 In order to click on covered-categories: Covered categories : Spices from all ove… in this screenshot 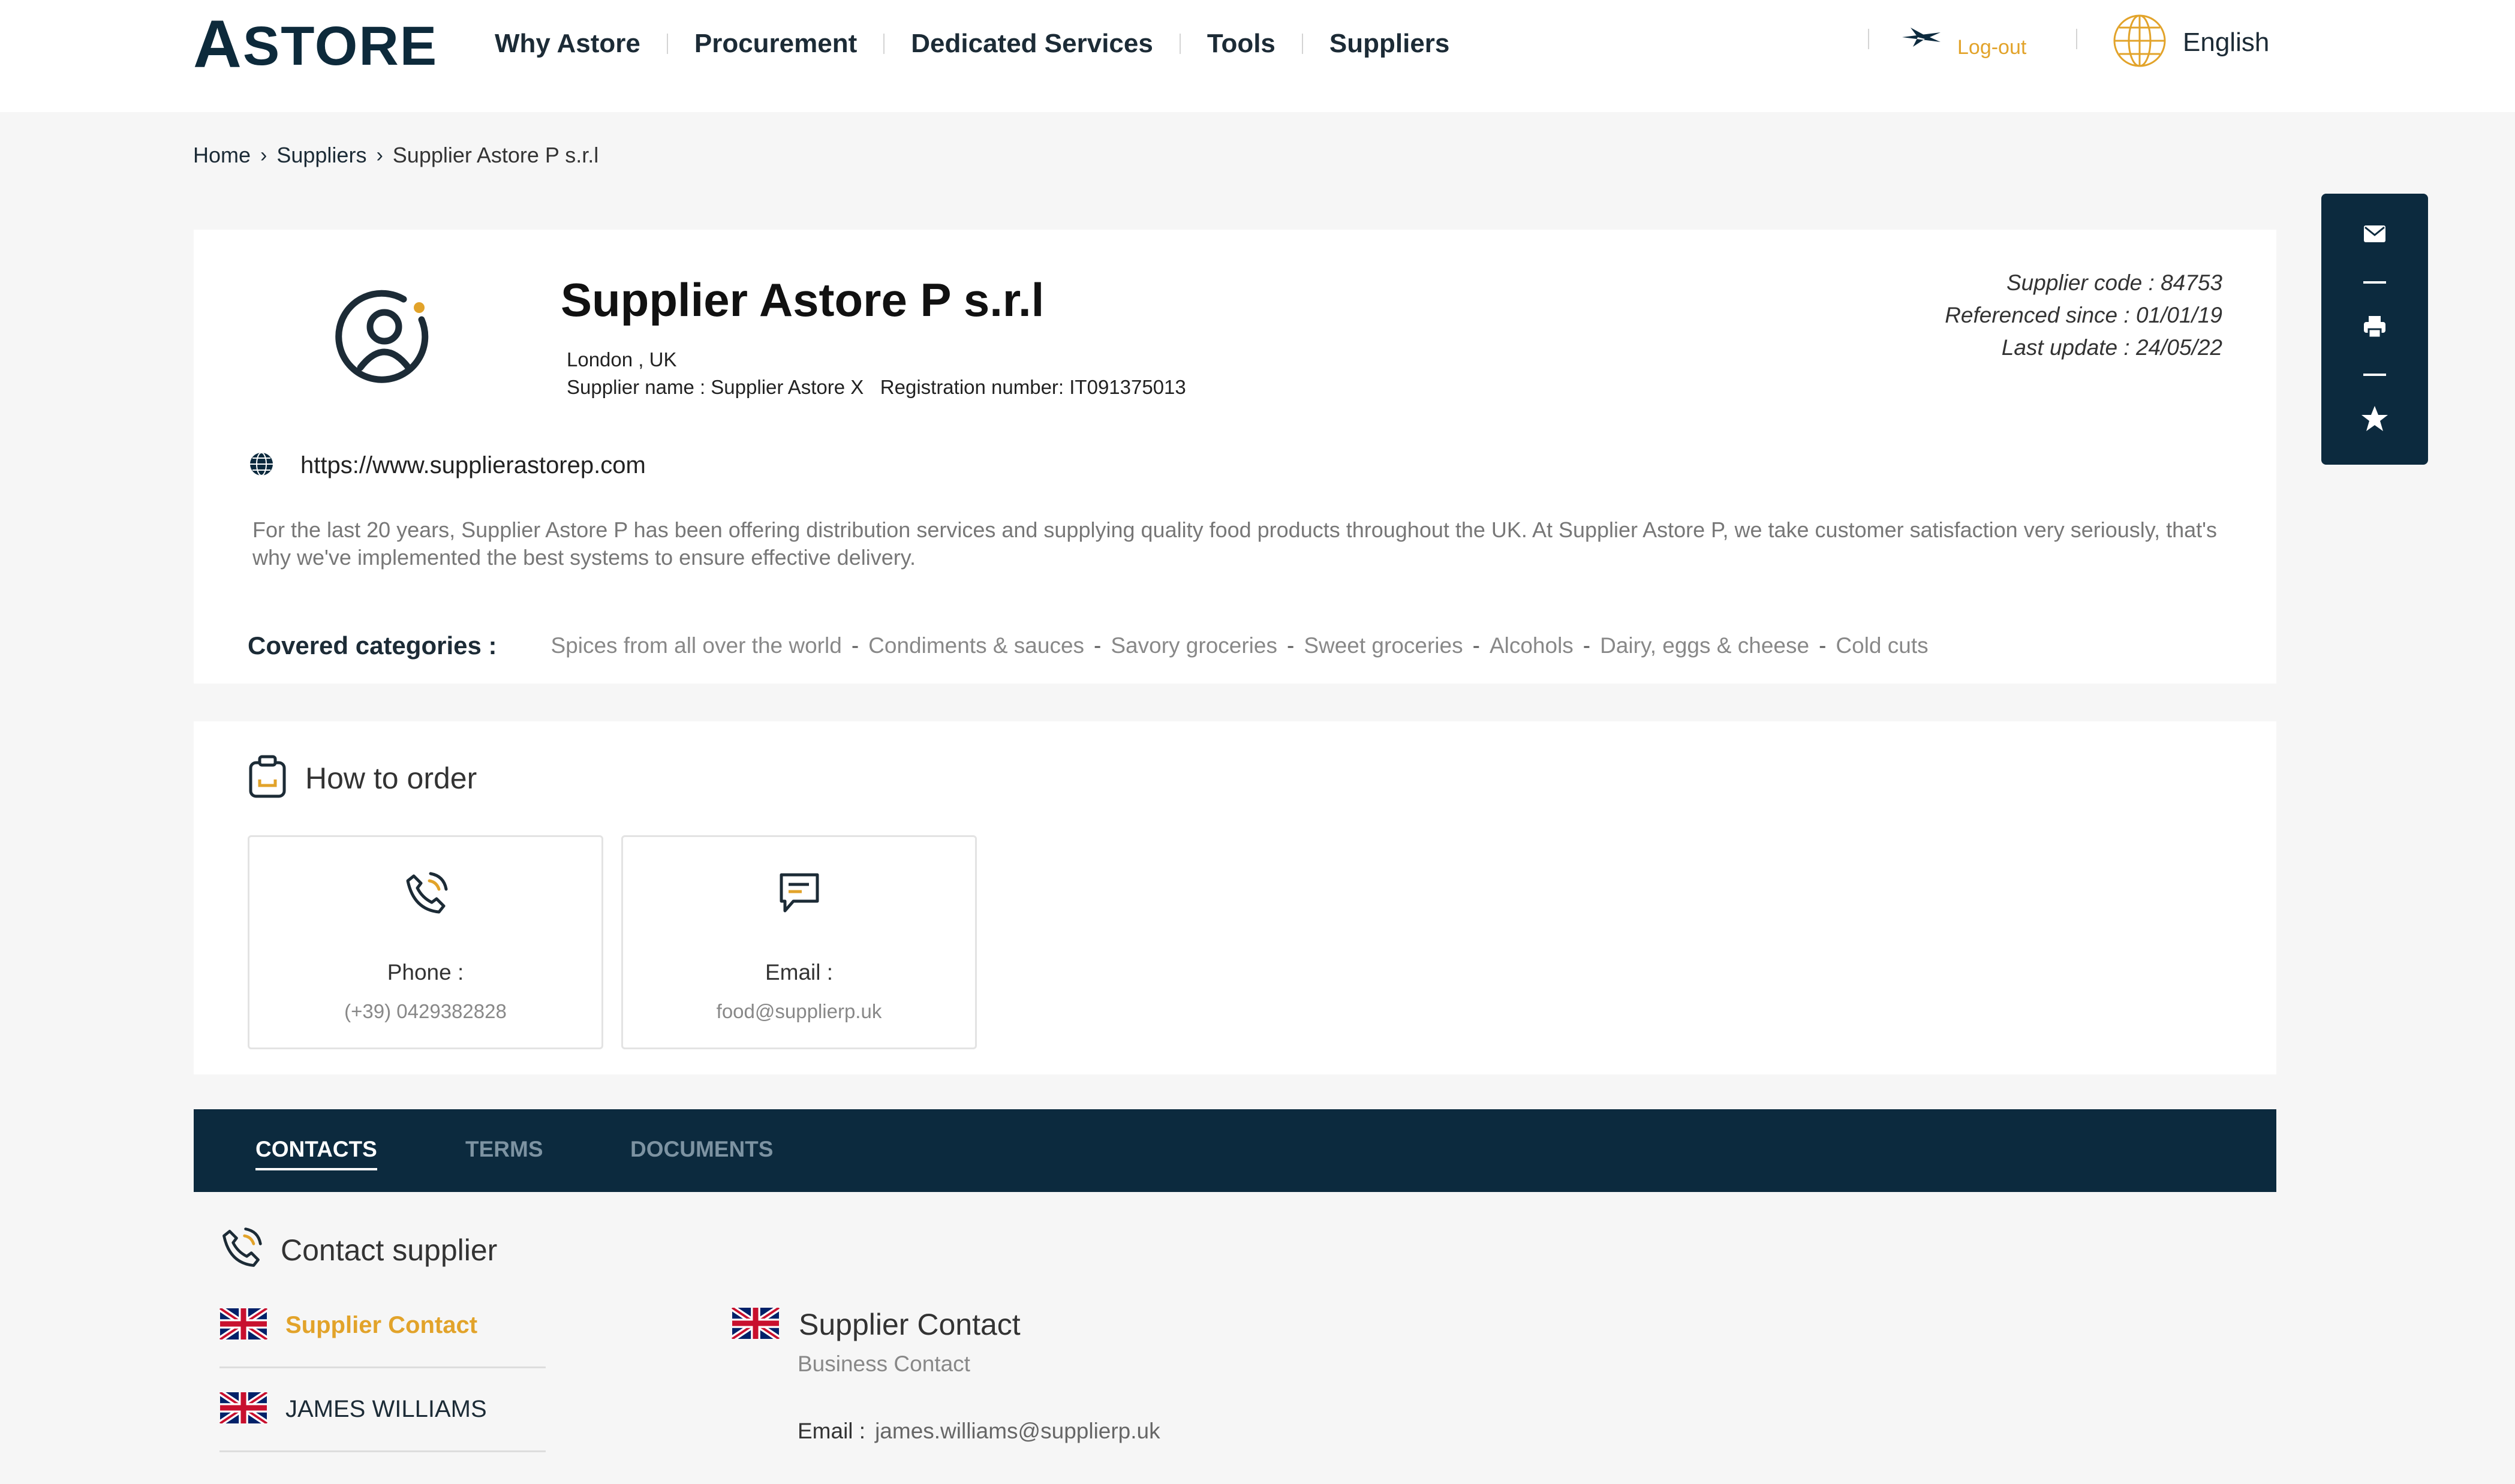, I will do `click(1088, 645)`.